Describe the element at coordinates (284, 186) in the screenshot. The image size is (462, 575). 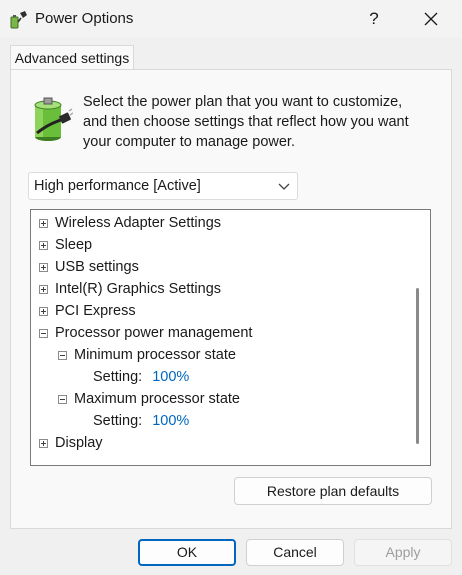
I see `chevron-down-icon` at that location.